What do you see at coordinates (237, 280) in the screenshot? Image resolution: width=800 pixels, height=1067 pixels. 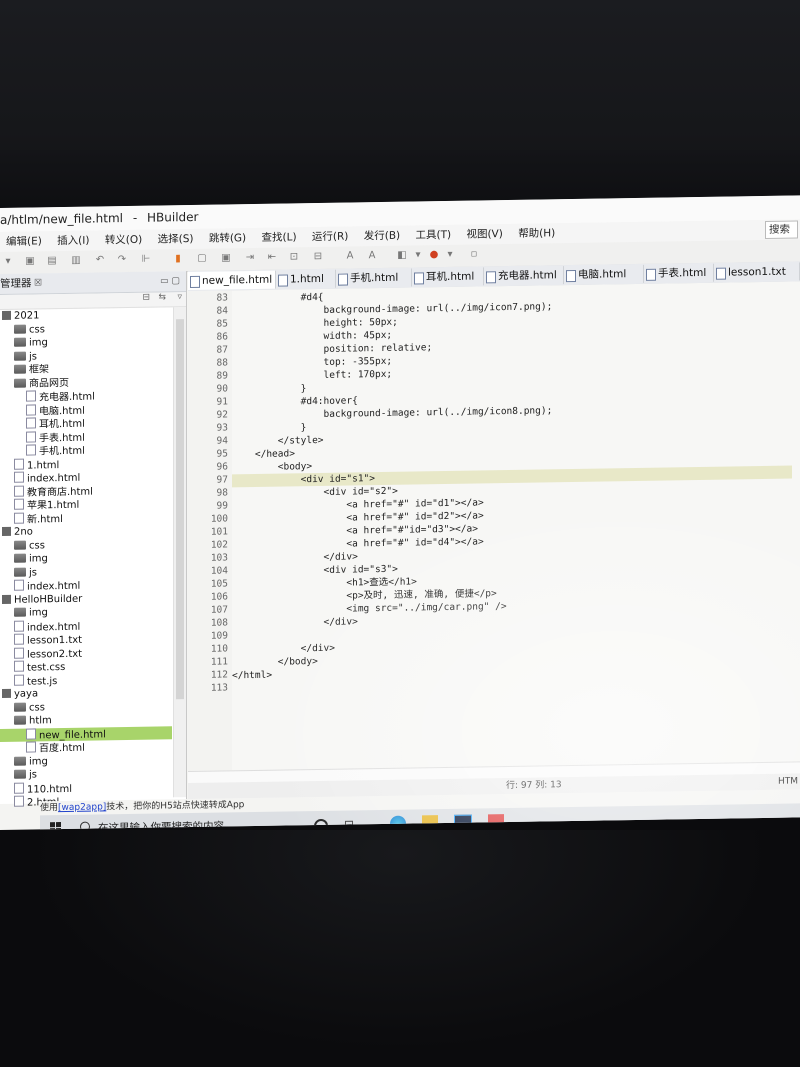 I see `tab-label: new_file.html` at bounding box center [237, 280].